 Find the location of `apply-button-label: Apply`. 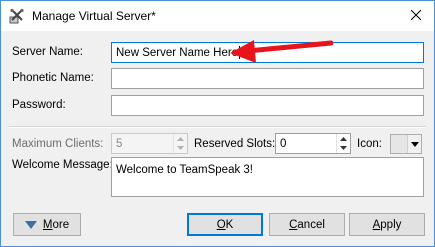

apply-button-label: Apply is located at coordinates (387, 224).